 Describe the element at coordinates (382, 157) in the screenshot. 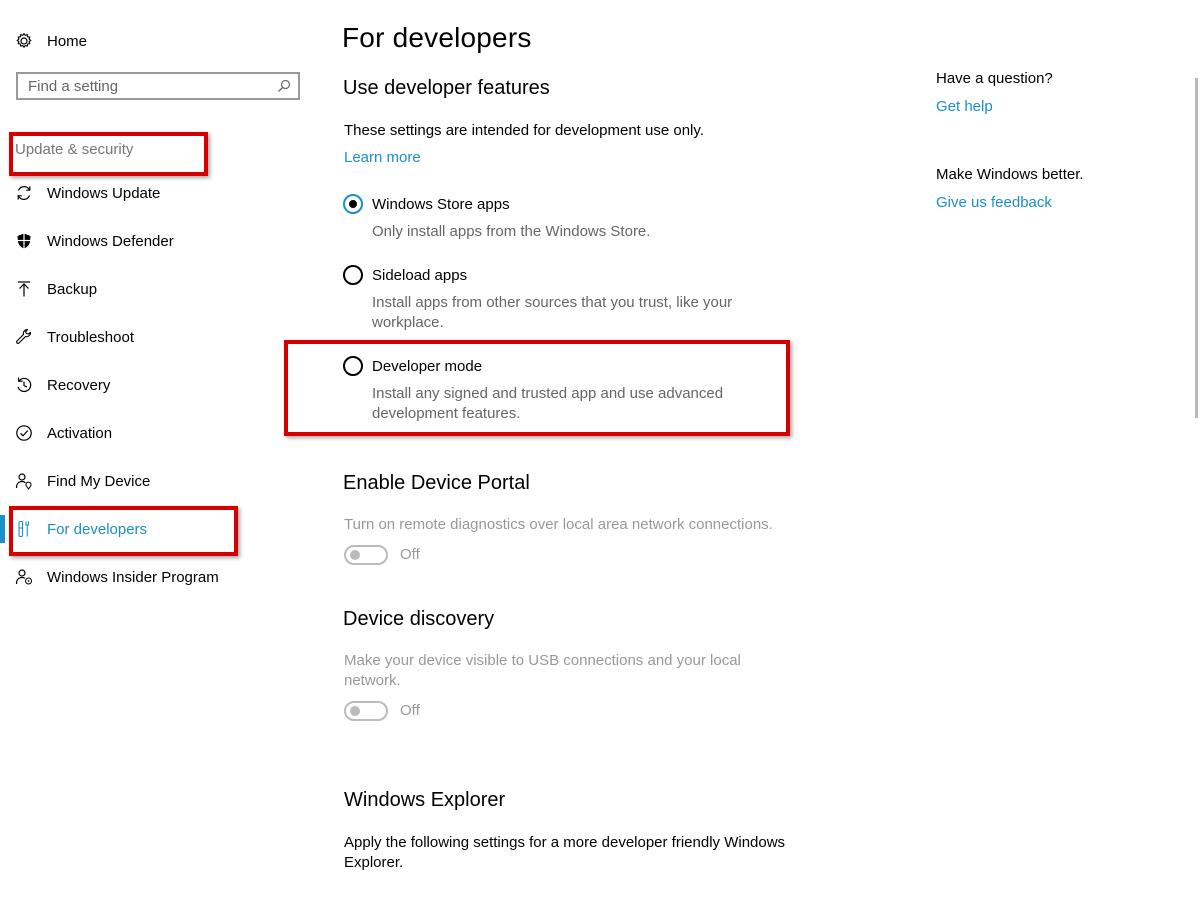

I see `learn-more-link: Learn more` at that location.